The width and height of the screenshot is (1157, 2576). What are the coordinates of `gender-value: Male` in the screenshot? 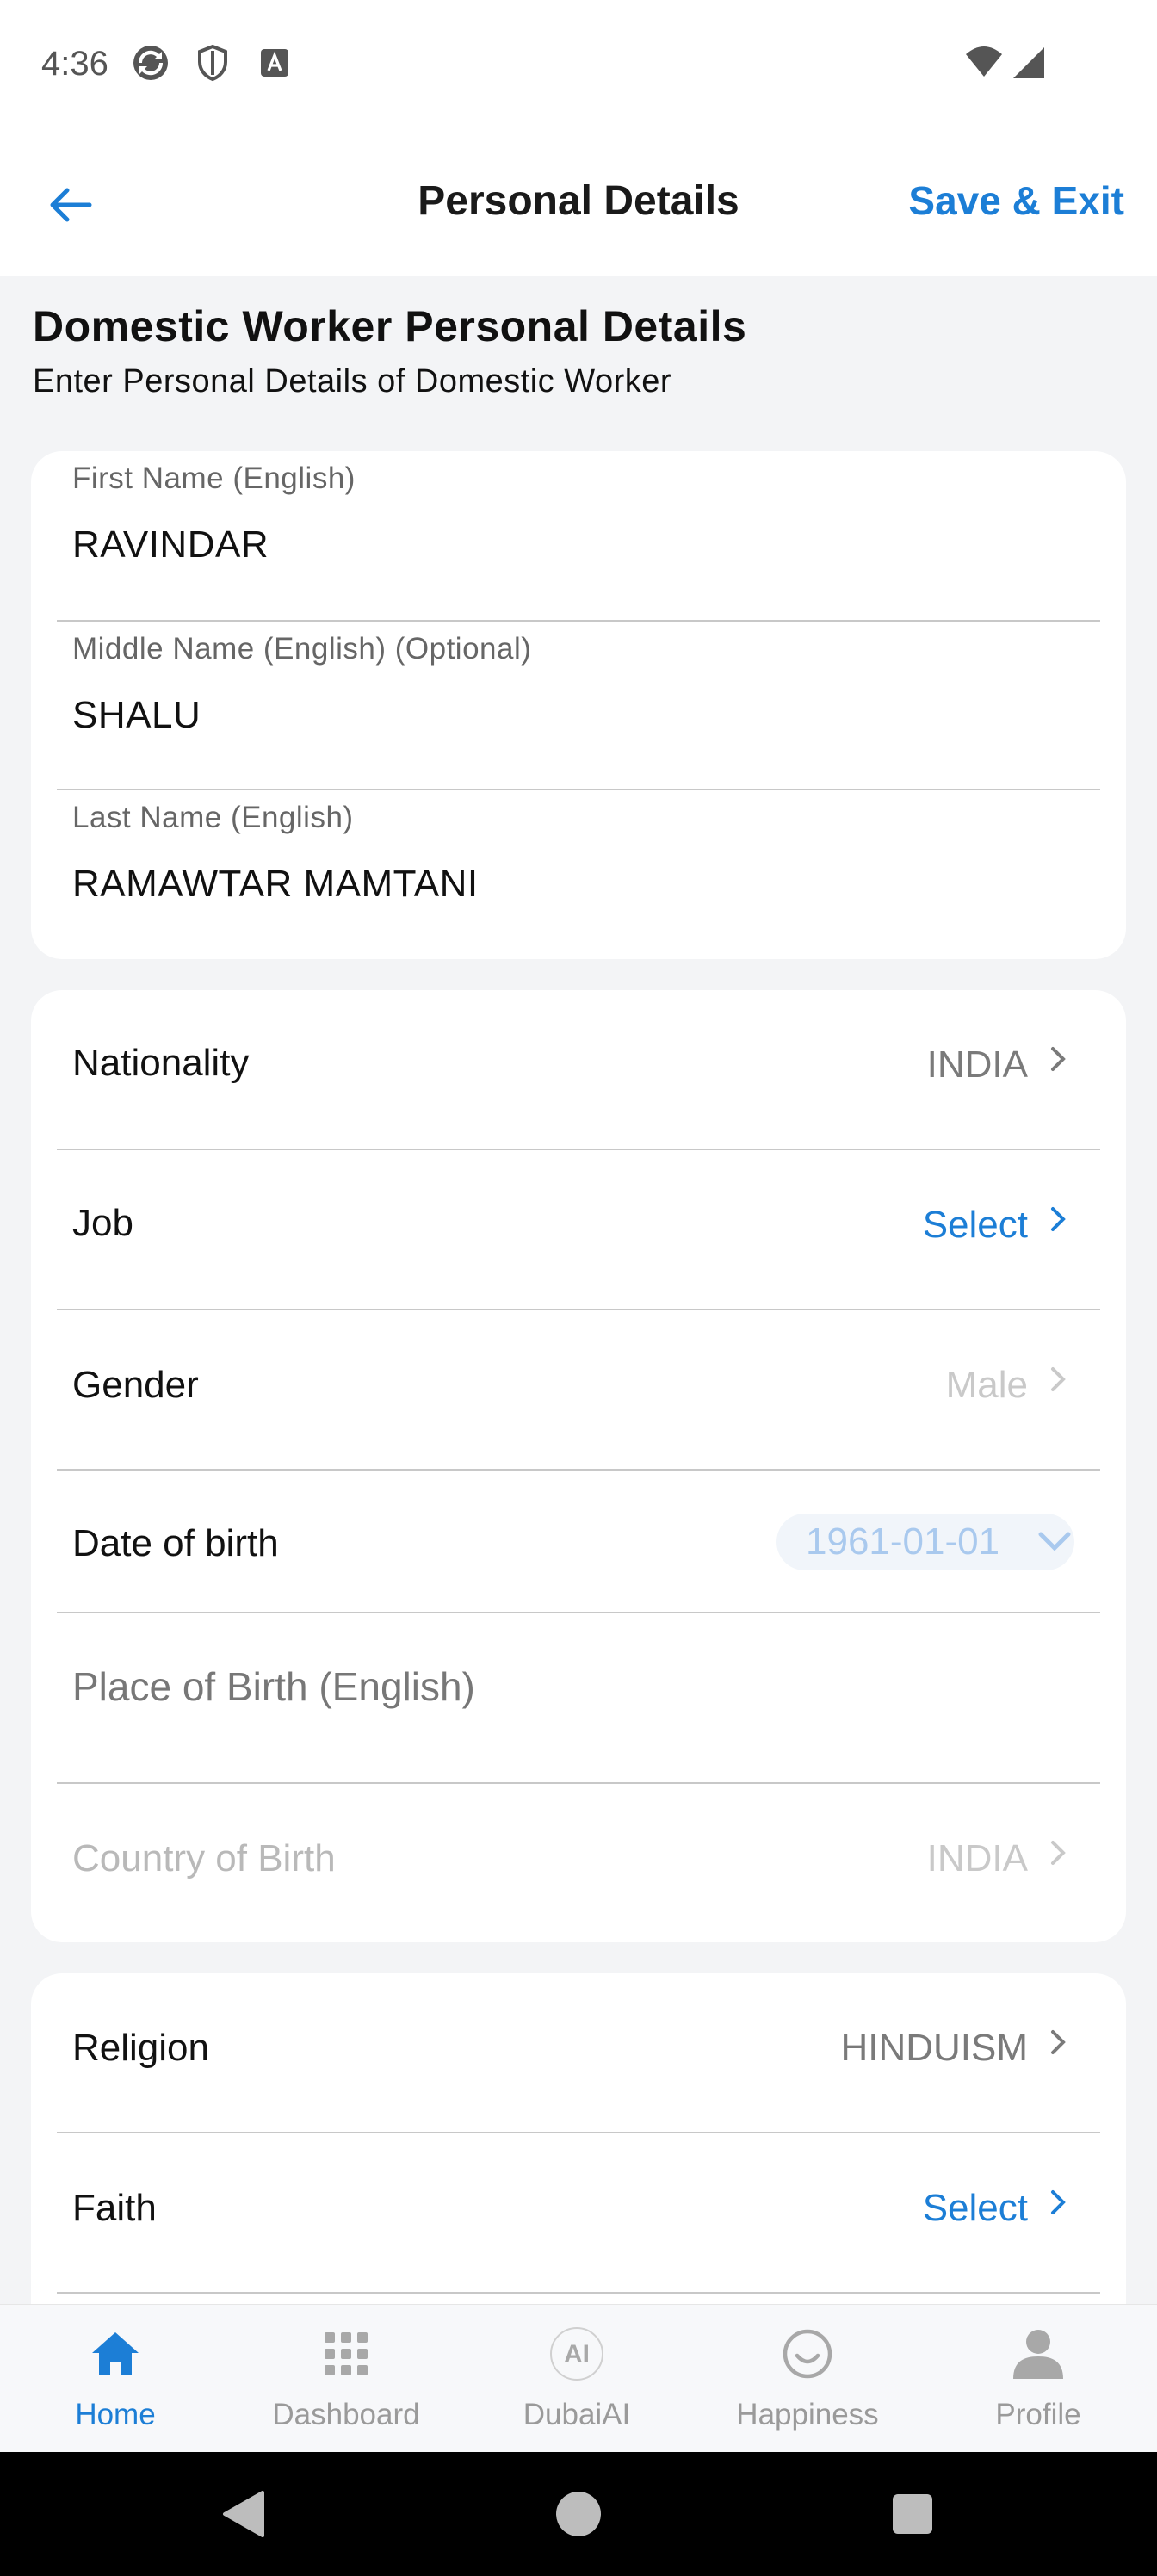 It's located at (987, 1385).